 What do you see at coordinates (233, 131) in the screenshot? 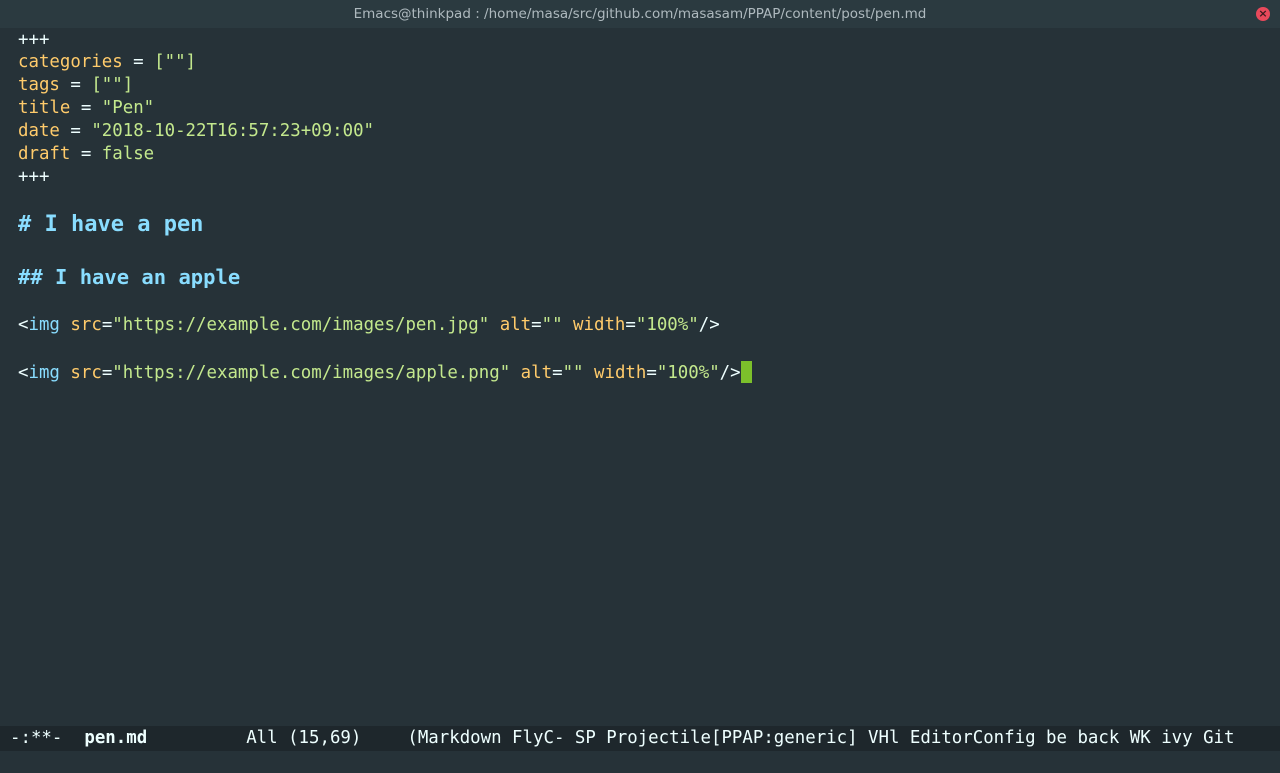
I see `date-value: "2018-10-22T16:57:23+09:00"` at bounding box center [233, 131].